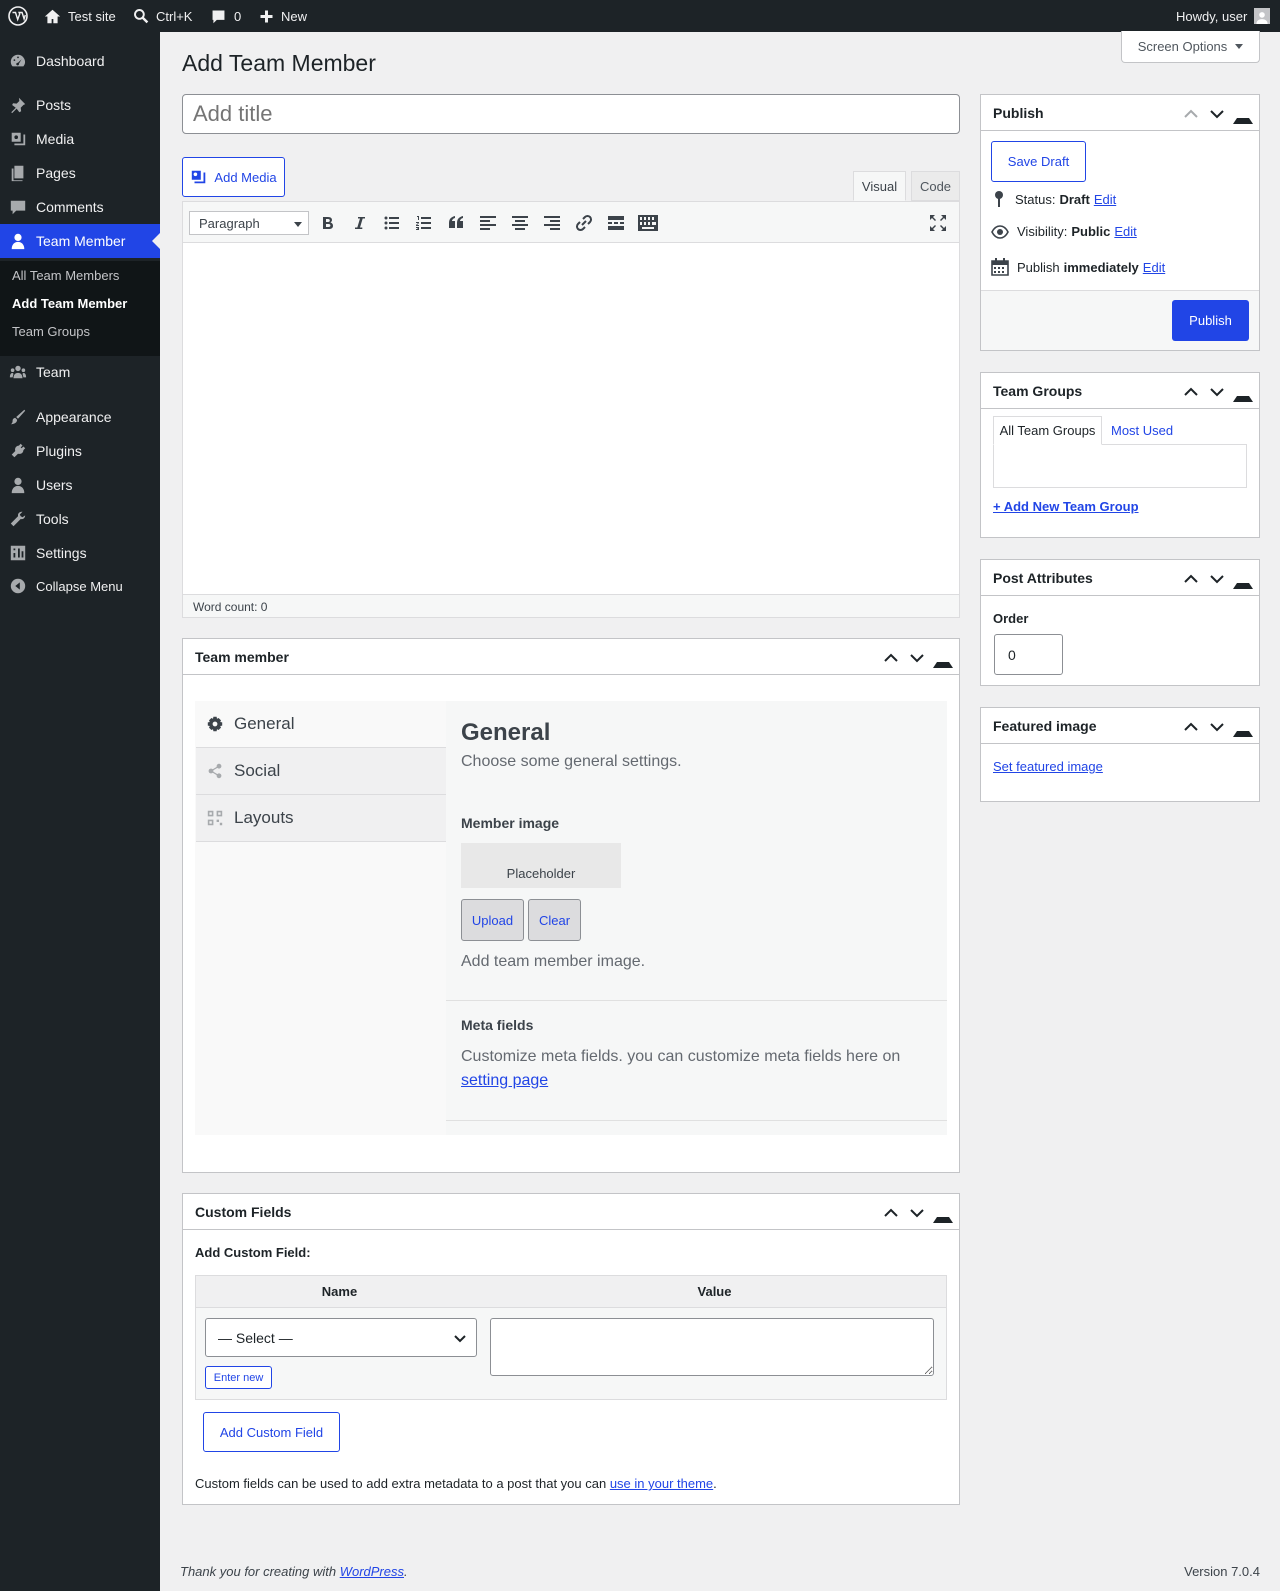  I want to click on align-right-icon, so click(552, 223).